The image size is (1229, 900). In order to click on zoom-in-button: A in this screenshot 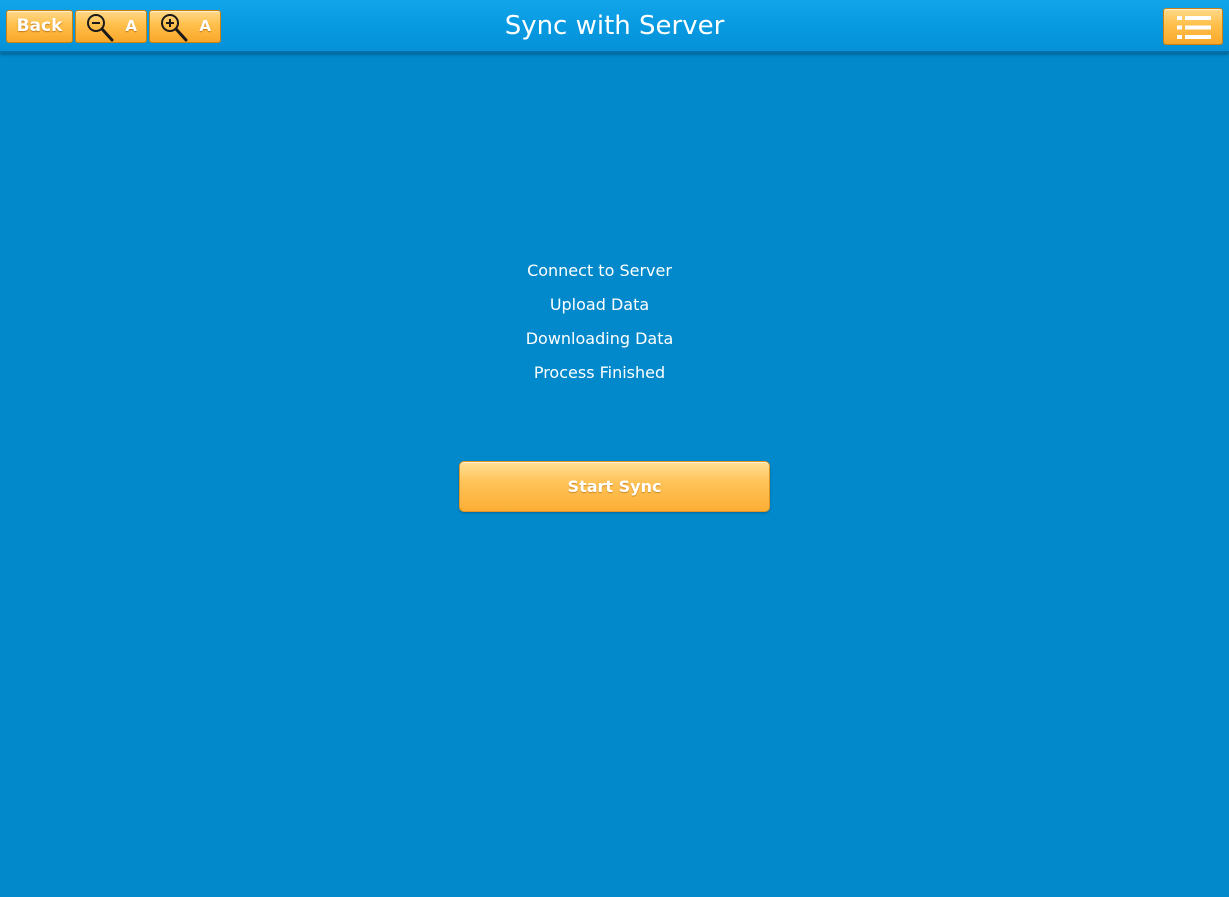, I will do `click(185, 26)`.